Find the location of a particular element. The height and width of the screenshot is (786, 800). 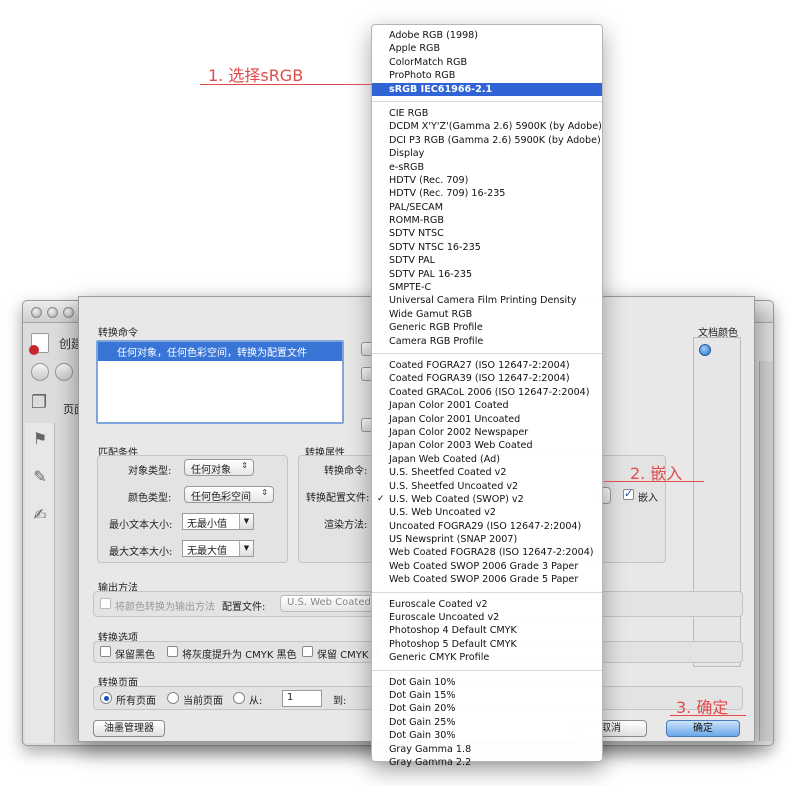

menu-item: Dot Gain 25% is located at coordinates (487, 722).